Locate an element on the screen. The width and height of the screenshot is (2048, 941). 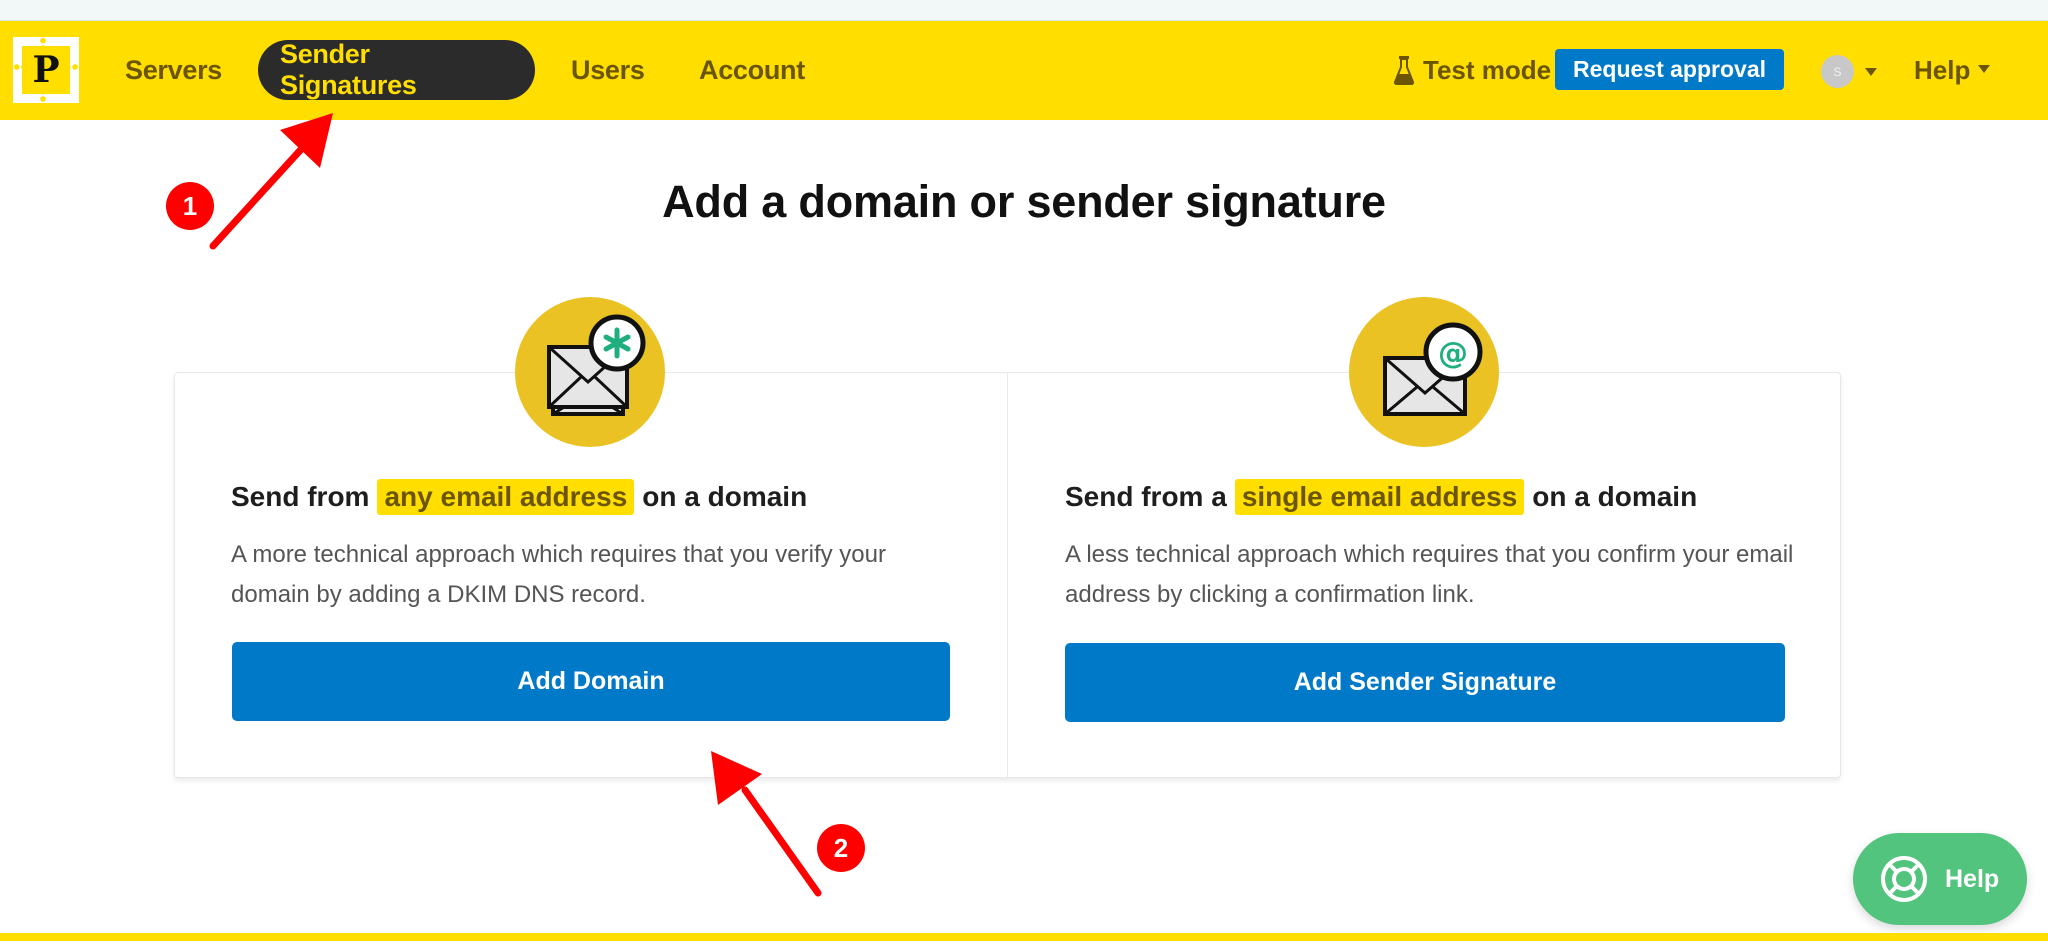
add-sender-signature-button: Add Sender Signature is located at coordinates (1425, 682).